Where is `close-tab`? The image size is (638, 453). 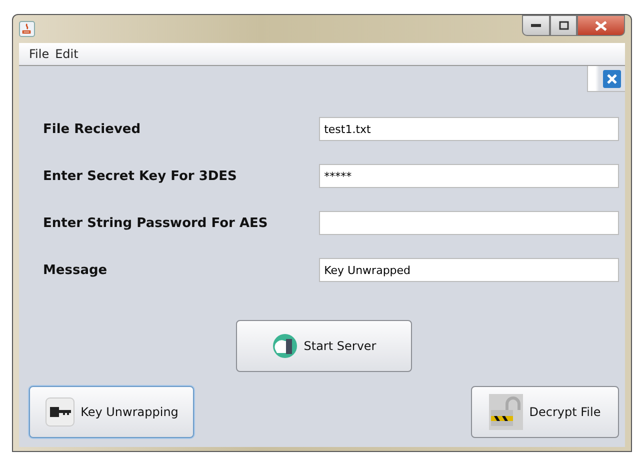
close-tab is located at coordinates (606, 79).